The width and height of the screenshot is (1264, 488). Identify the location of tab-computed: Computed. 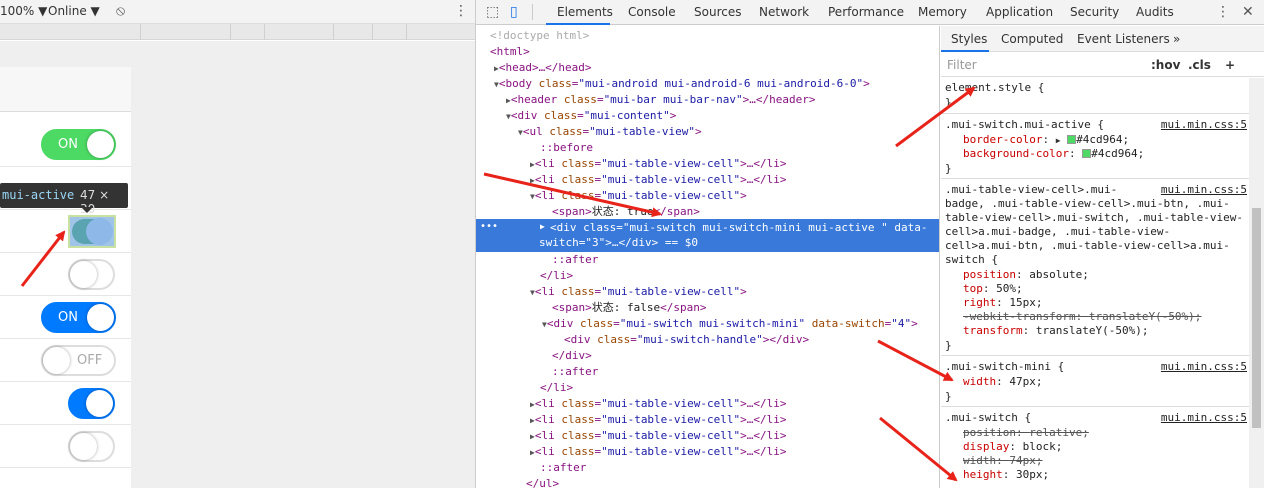
(1032, 39).